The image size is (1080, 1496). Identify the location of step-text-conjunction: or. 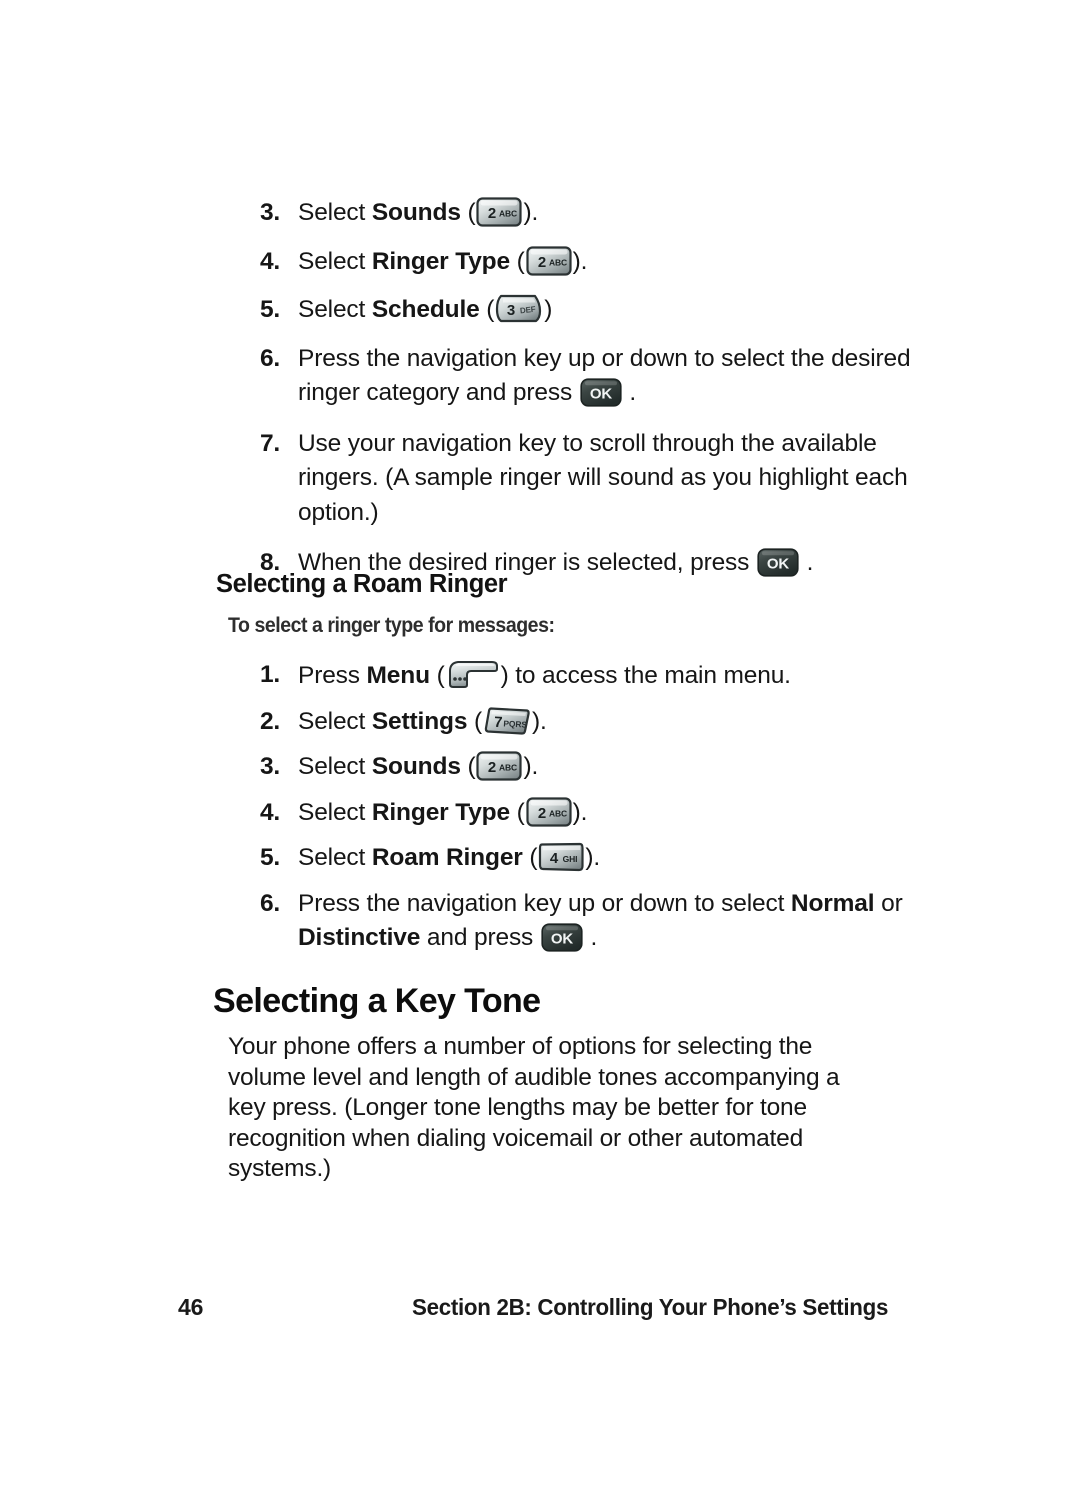
(888, 903).